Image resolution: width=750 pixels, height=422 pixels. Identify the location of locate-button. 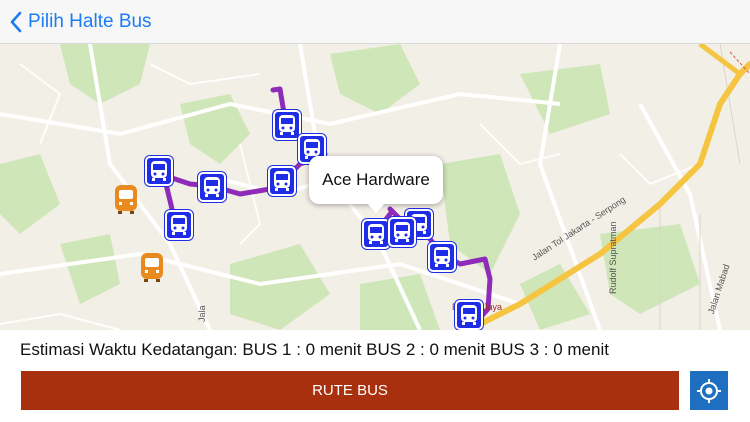
(709, 390).